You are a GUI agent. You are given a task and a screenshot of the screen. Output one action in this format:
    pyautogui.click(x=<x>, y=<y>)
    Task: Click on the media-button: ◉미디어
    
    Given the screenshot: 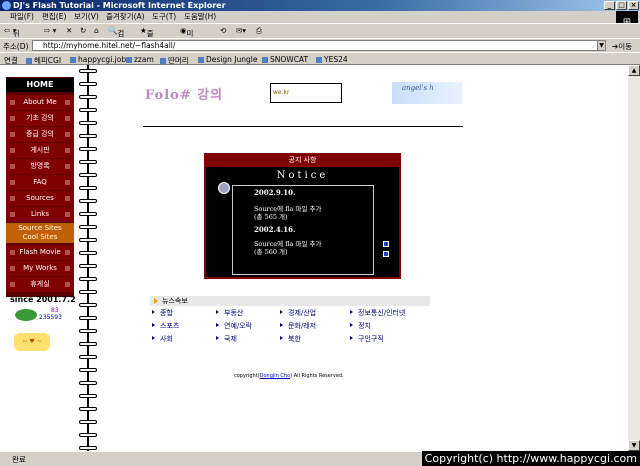 What is the action you would take?
    pyautogui.click(x=186, y=43)
    